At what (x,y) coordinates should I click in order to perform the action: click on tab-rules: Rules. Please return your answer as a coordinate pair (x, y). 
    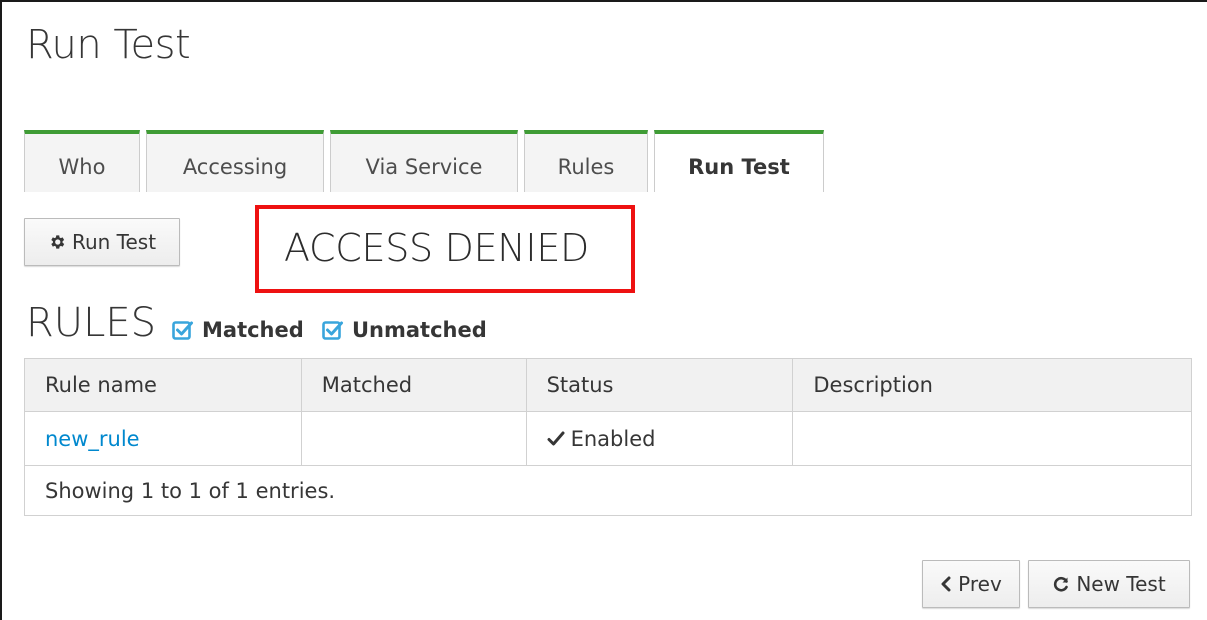
    Looking at the image, I should click on (586, 161).